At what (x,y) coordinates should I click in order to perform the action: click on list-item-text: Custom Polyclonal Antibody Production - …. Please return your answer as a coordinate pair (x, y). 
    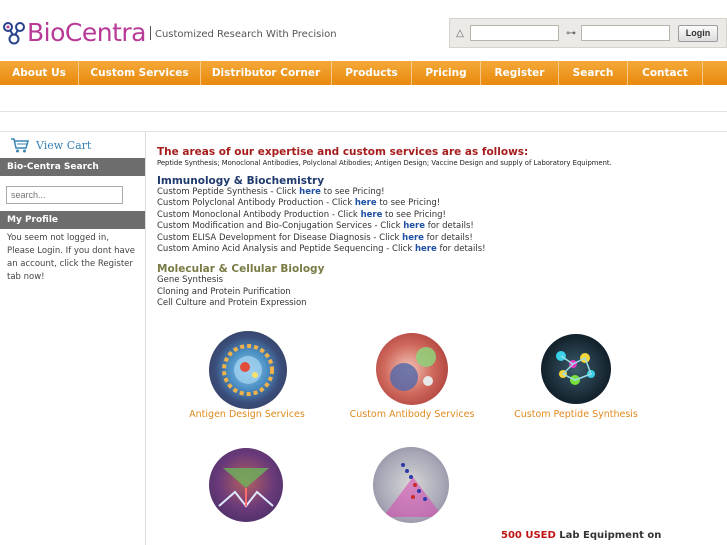
    Looking at the image, I should click on (256, 203).